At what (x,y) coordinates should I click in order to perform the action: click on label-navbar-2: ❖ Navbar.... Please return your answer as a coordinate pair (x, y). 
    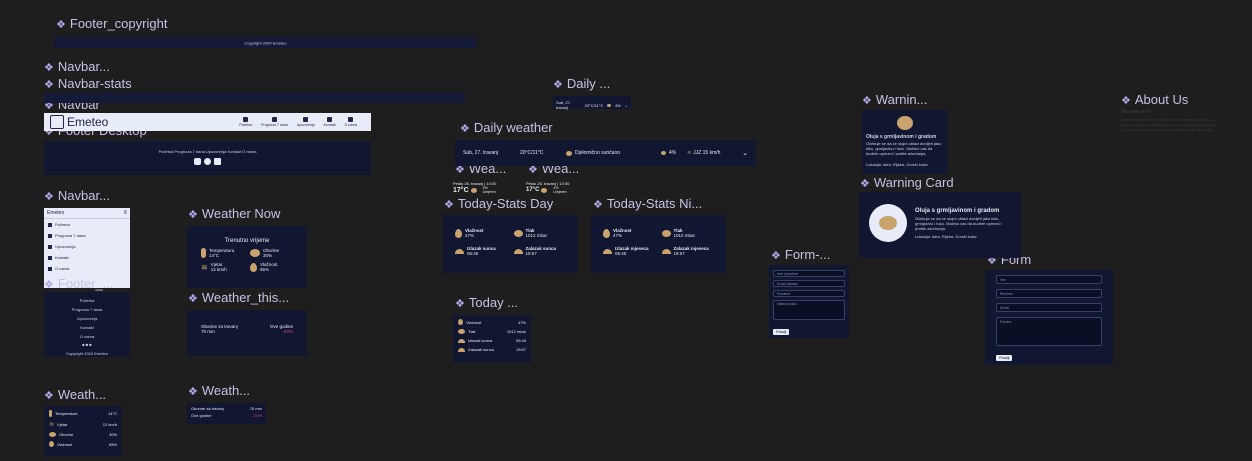
    Looking at the image, I should click on (77, 195).